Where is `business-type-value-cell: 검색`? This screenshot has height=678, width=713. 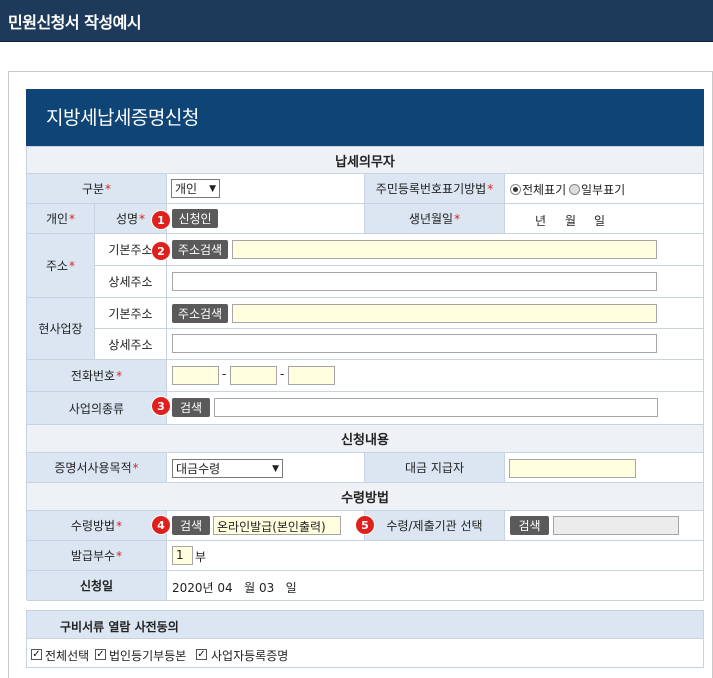 business-type-value-cell: 검색 is located at coordinates (435, 408).